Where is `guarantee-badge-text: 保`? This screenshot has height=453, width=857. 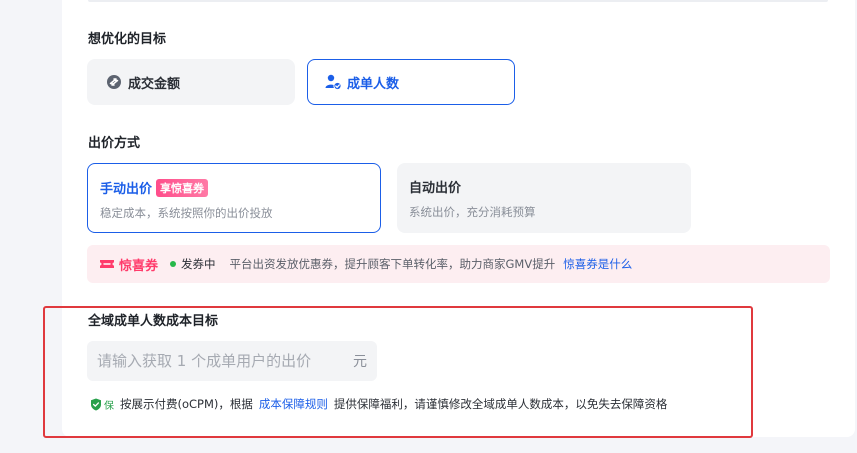 guarantee-badge-text: 保 is located at coordinates (109, 406).